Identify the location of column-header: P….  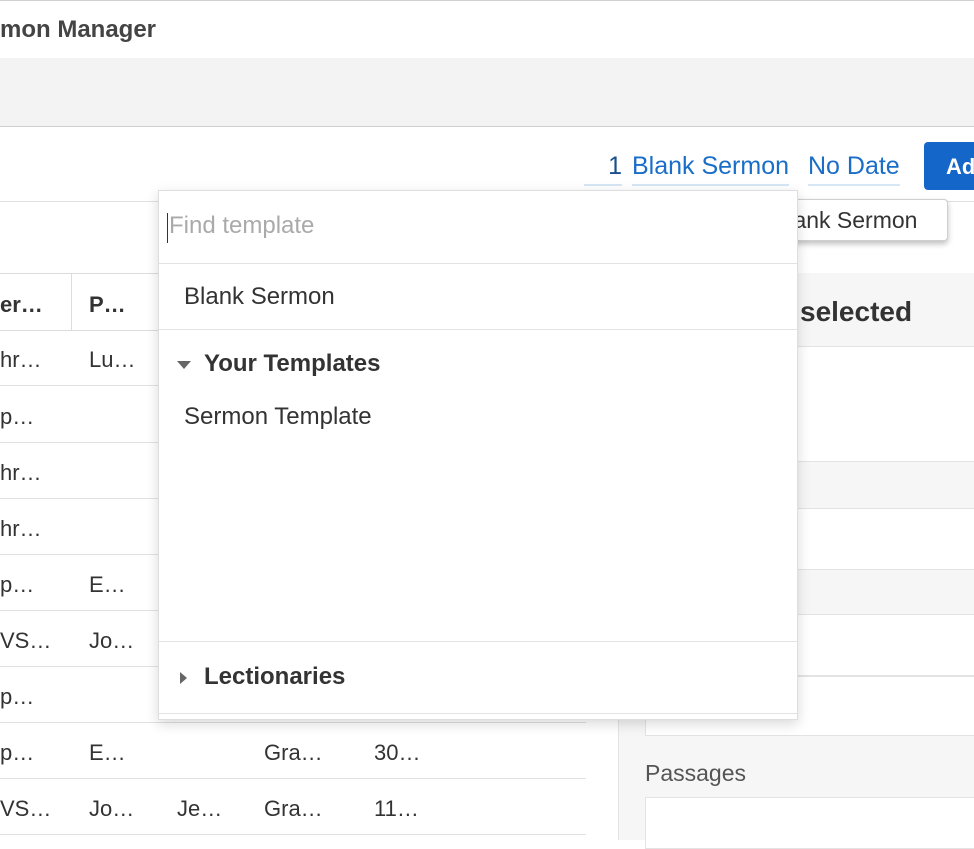
(107, 305).